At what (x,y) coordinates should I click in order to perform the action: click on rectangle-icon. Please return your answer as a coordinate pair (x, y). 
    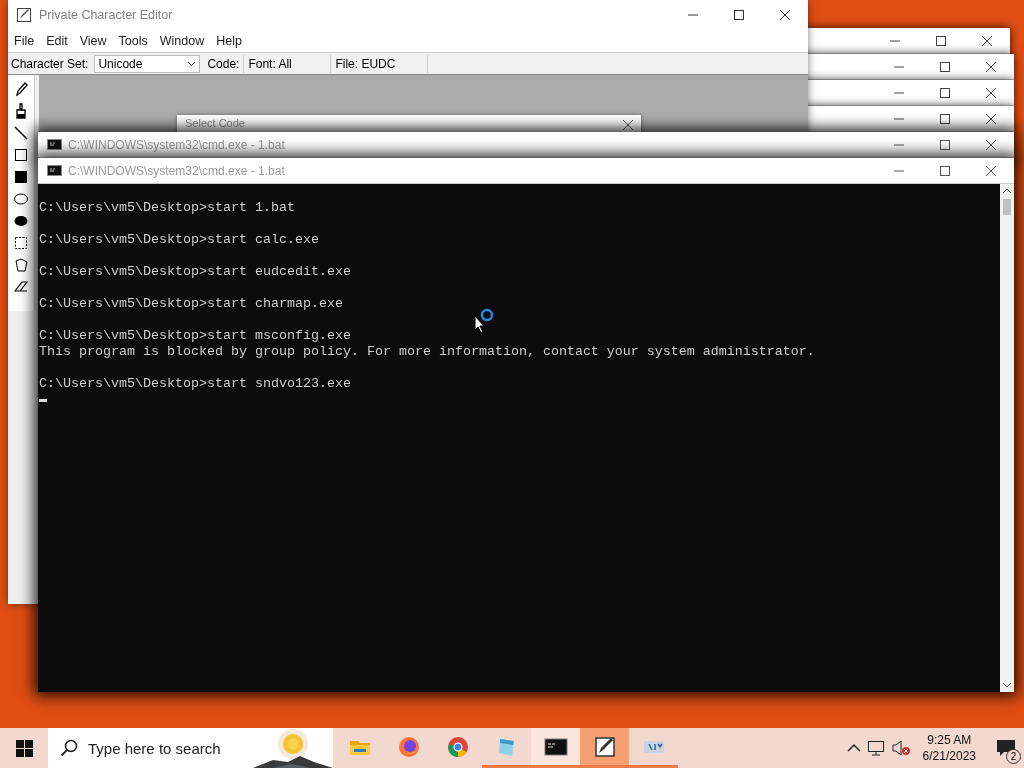
    Looking at the image, I should click on (21, 155).